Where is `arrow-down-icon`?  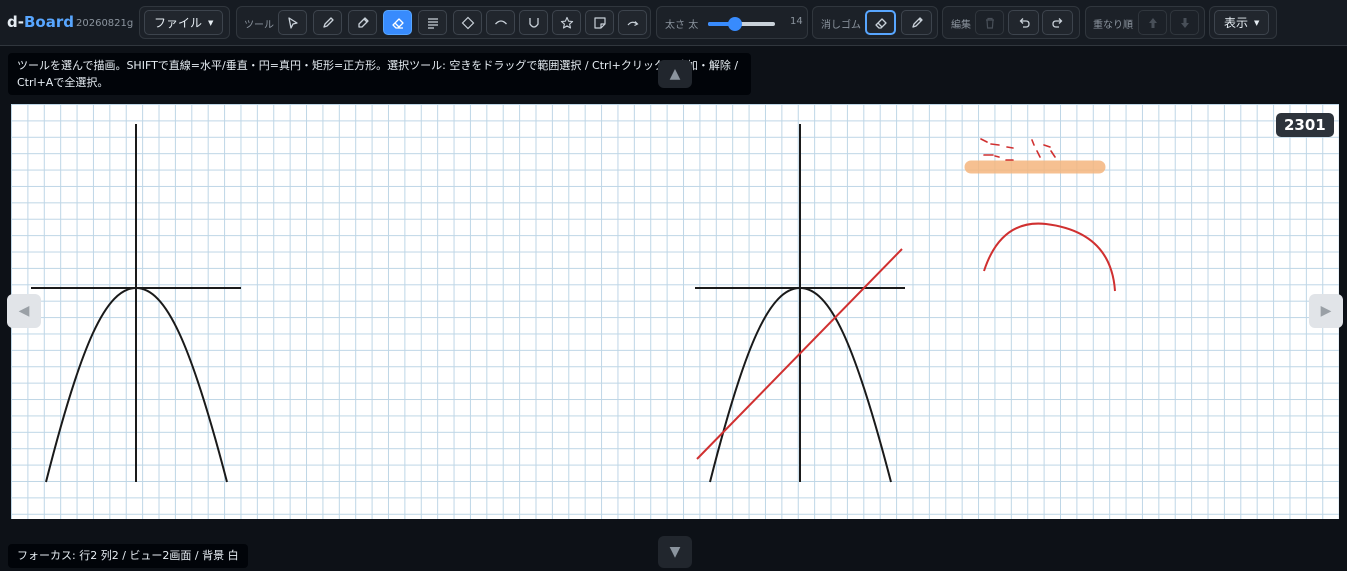 arrow-down-icon is located at coordinates (1184, 22).